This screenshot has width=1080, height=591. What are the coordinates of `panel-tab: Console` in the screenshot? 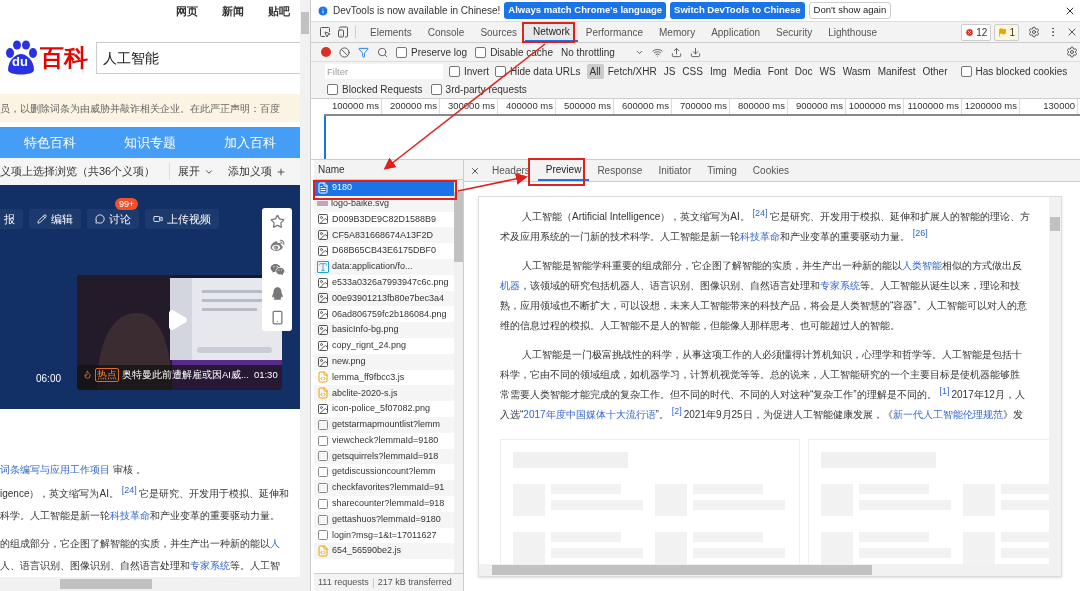 It's located at (446, 32).